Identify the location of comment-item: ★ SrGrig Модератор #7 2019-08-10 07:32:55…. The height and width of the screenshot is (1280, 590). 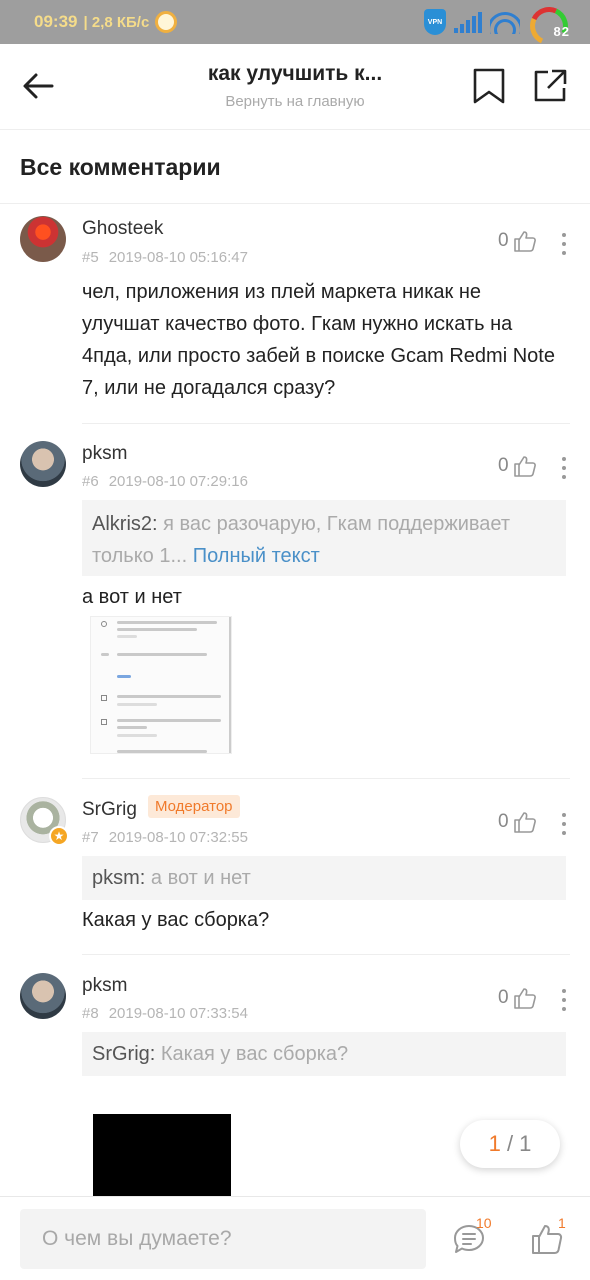
(295, 868).